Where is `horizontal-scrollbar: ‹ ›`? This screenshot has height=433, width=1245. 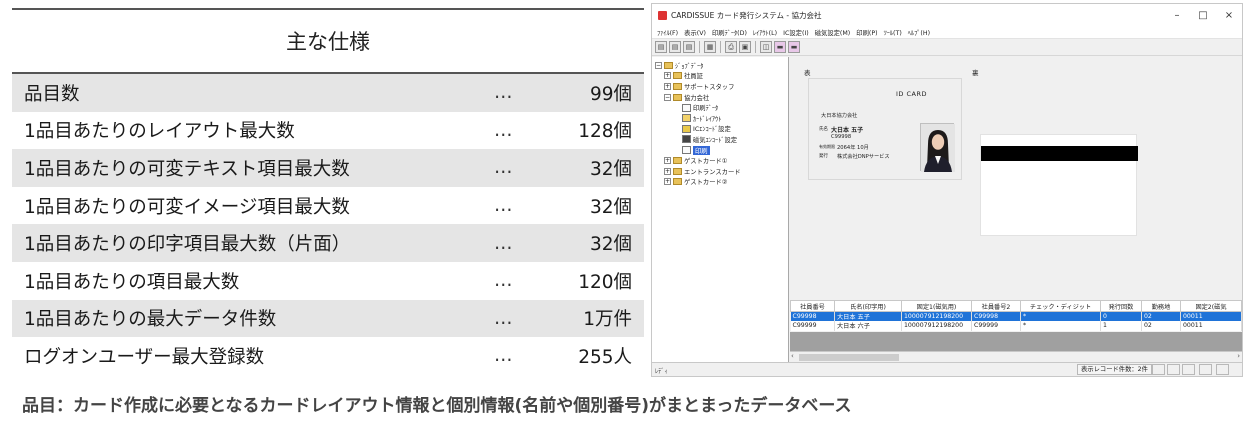
horizontal-scrollbar: ‹ › is located at coordinates (1016, 356).